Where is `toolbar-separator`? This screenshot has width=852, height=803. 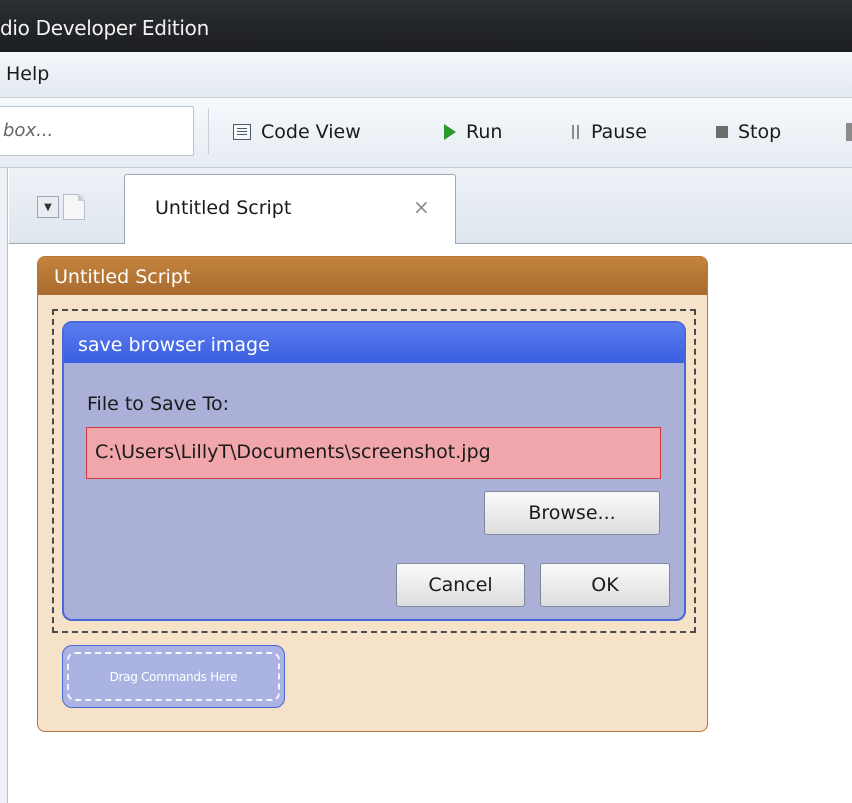
toolbar-separator is located at coordinates (208, 131).